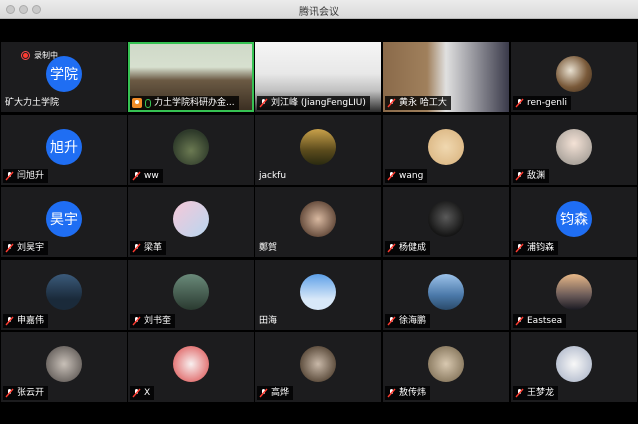 The width and height of the screenshot is (638, 424). What do you see at coordinates (446, 150) in the screenshot?
I see `participant-tile: wang` at bounding box center [446, 150].